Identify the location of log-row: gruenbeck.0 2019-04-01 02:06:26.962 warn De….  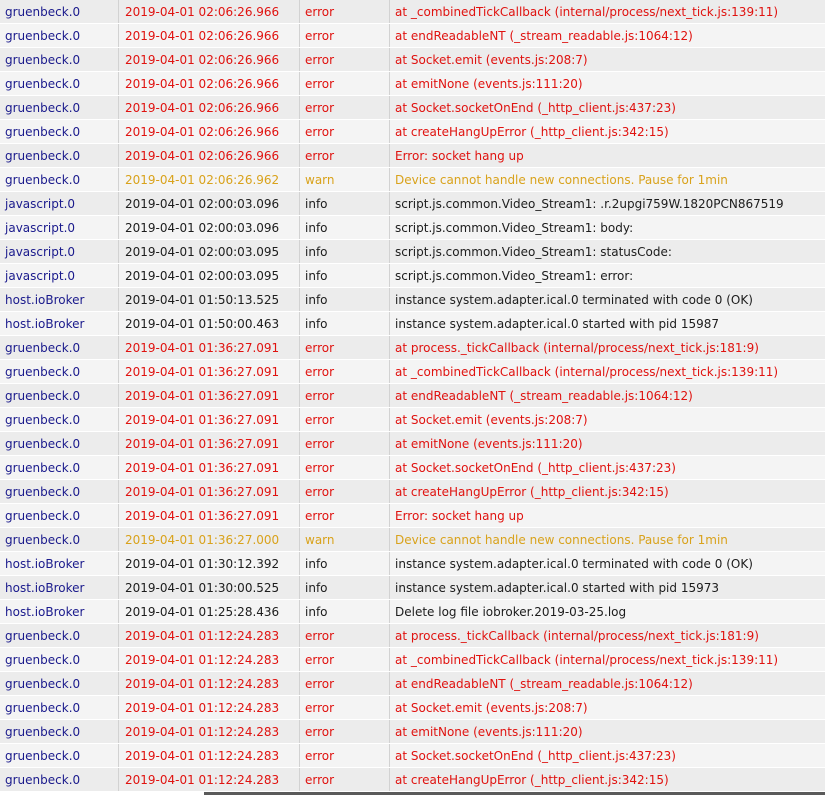
(412, 180).